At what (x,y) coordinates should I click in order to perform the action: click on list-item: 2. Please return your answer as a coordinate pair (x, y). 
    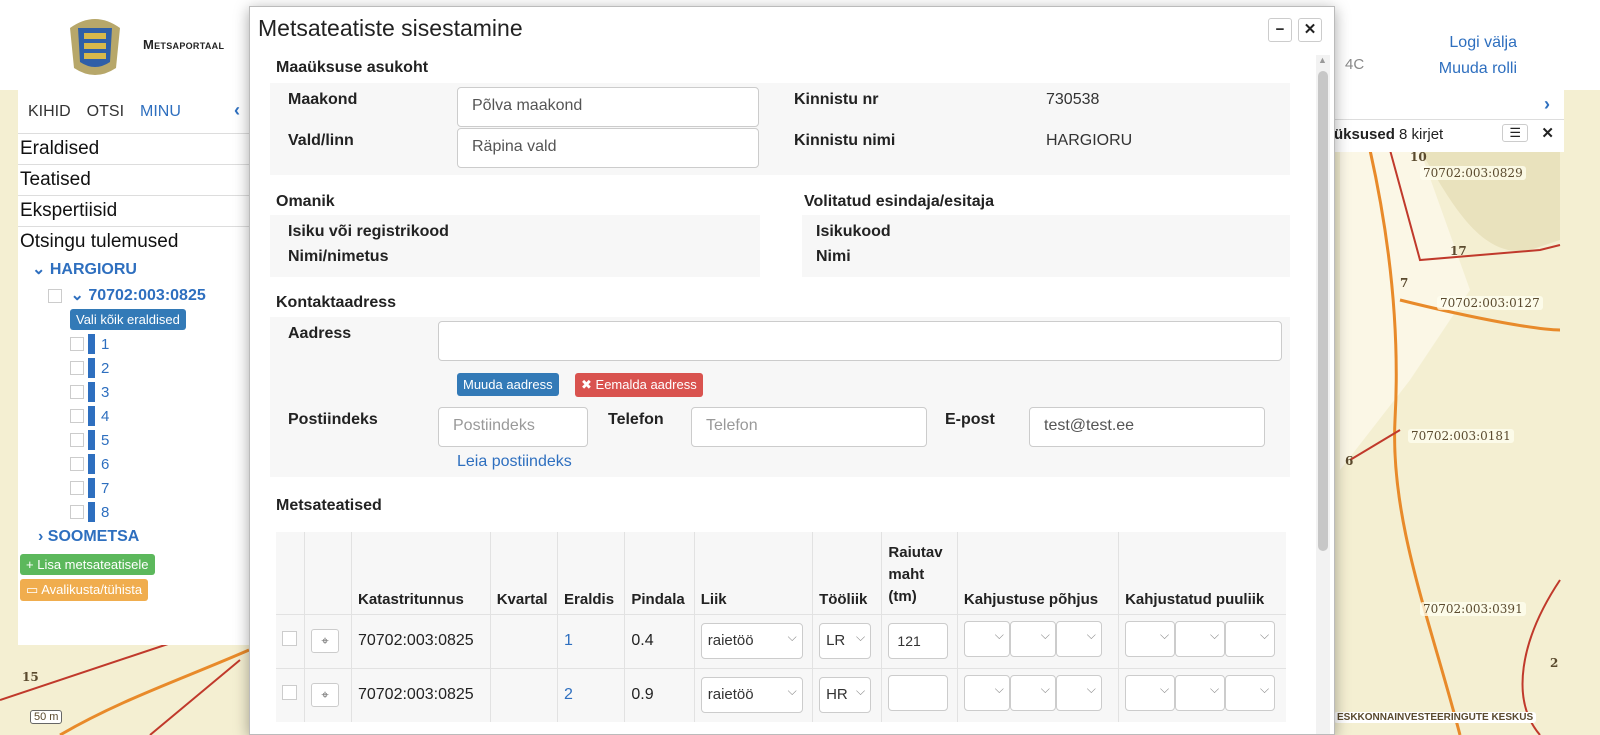
    Looking at the image, I should click on (162, 368).